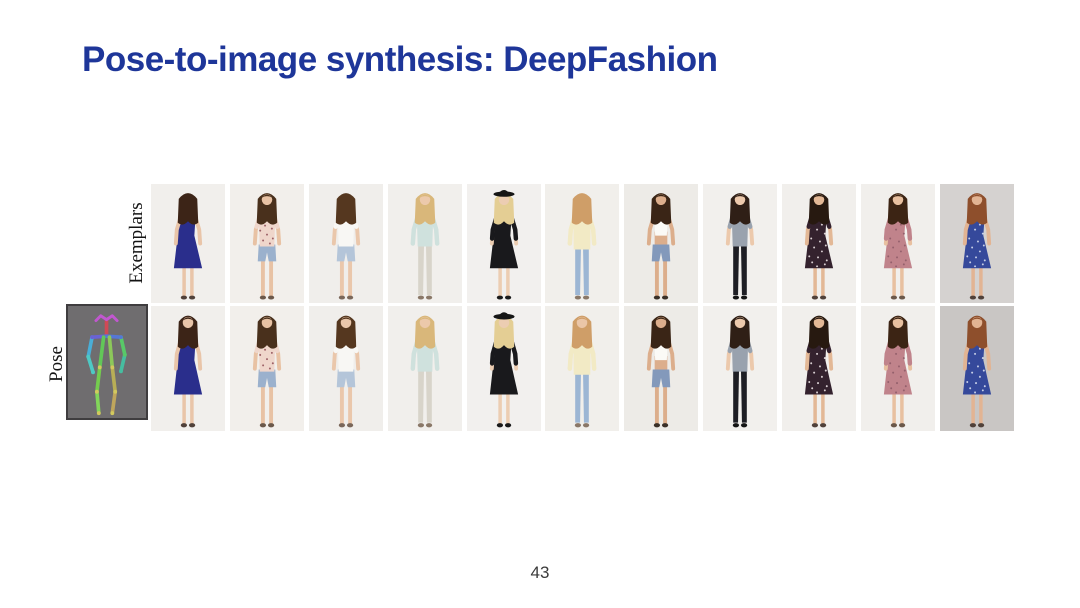 This screenshot has width=1080, height=608. I want to click on pose-skeleton-image, so click(107, 362).